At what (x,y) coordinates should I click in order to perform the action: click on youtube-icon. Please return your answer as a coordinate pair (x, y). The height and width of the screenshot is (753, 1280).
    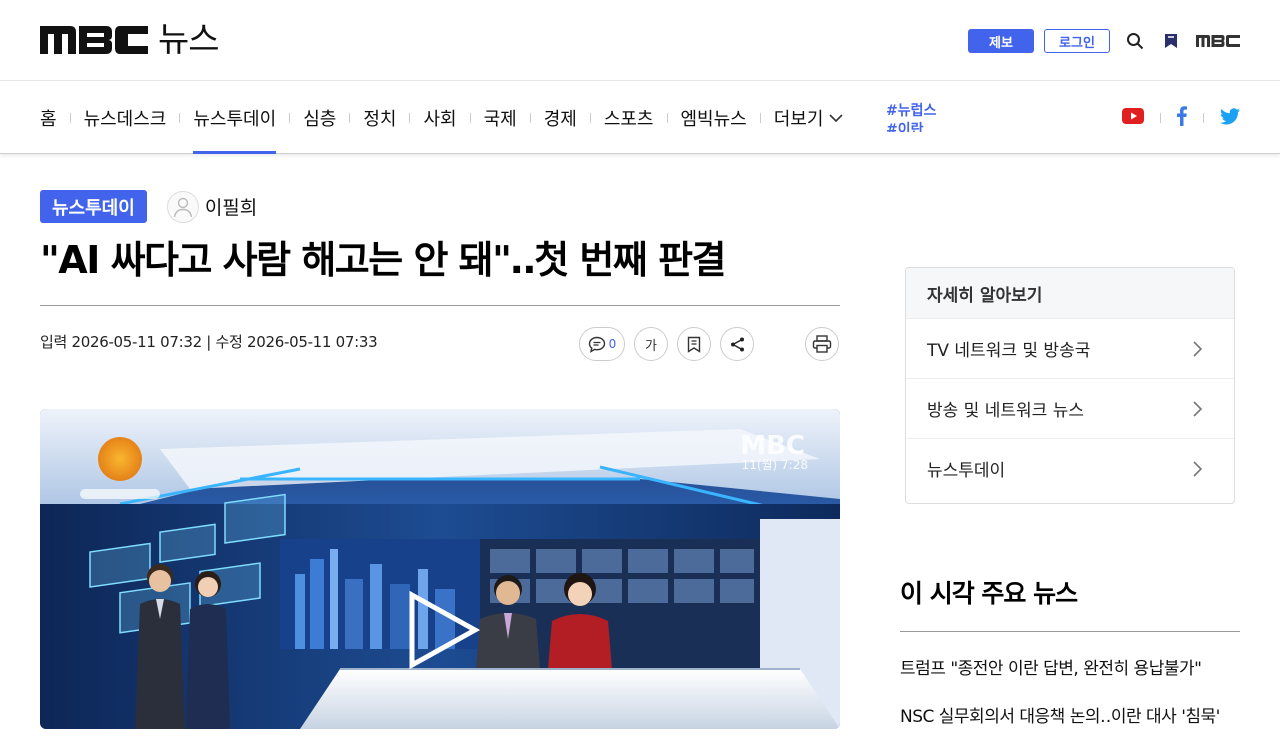
    Looking at the image, I should click on (1133, 118).